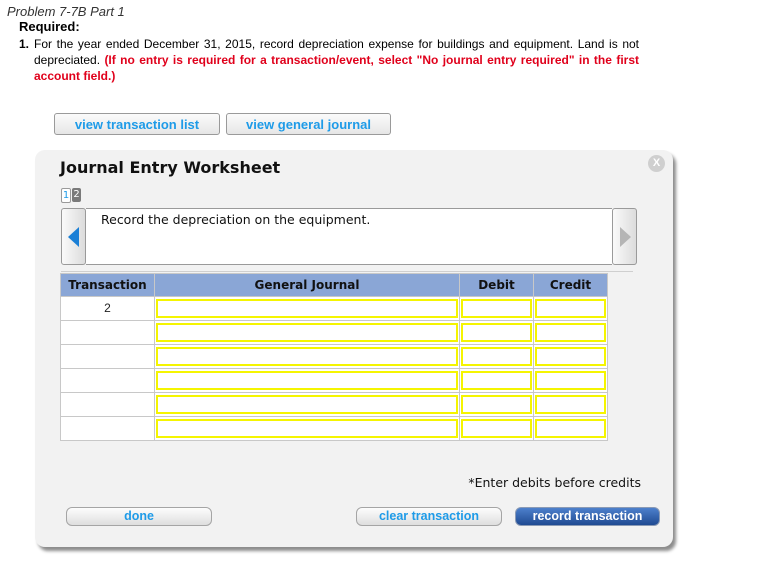  What do you see at coordinates (49, 26) in the screenshot?
I see `required-label: Required:` at bounding box center [49, 26].